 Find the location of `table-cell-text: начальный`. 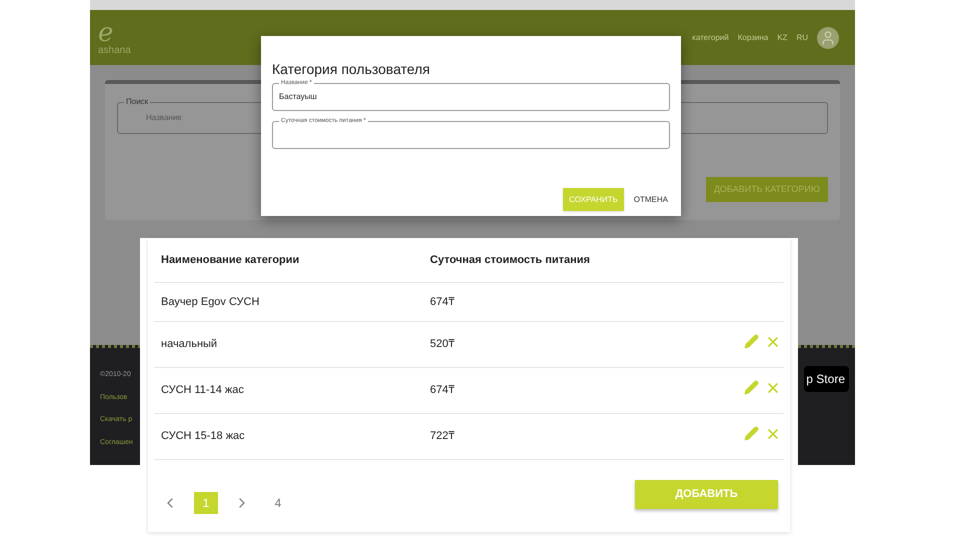

table-cell-text: начальный is located at coordinates (189, 344).